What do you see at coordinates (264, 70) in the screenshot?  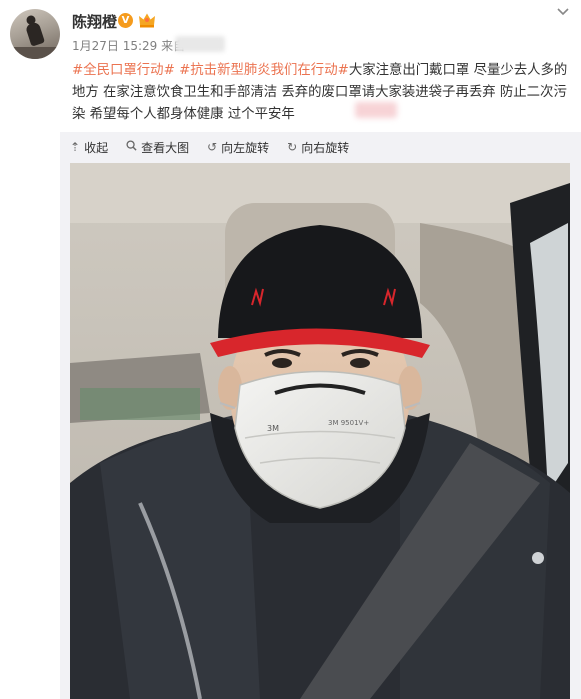 I see `hashtag-link: #抗击新型肺炎我们在行动#` at bounding box center [264, 70].